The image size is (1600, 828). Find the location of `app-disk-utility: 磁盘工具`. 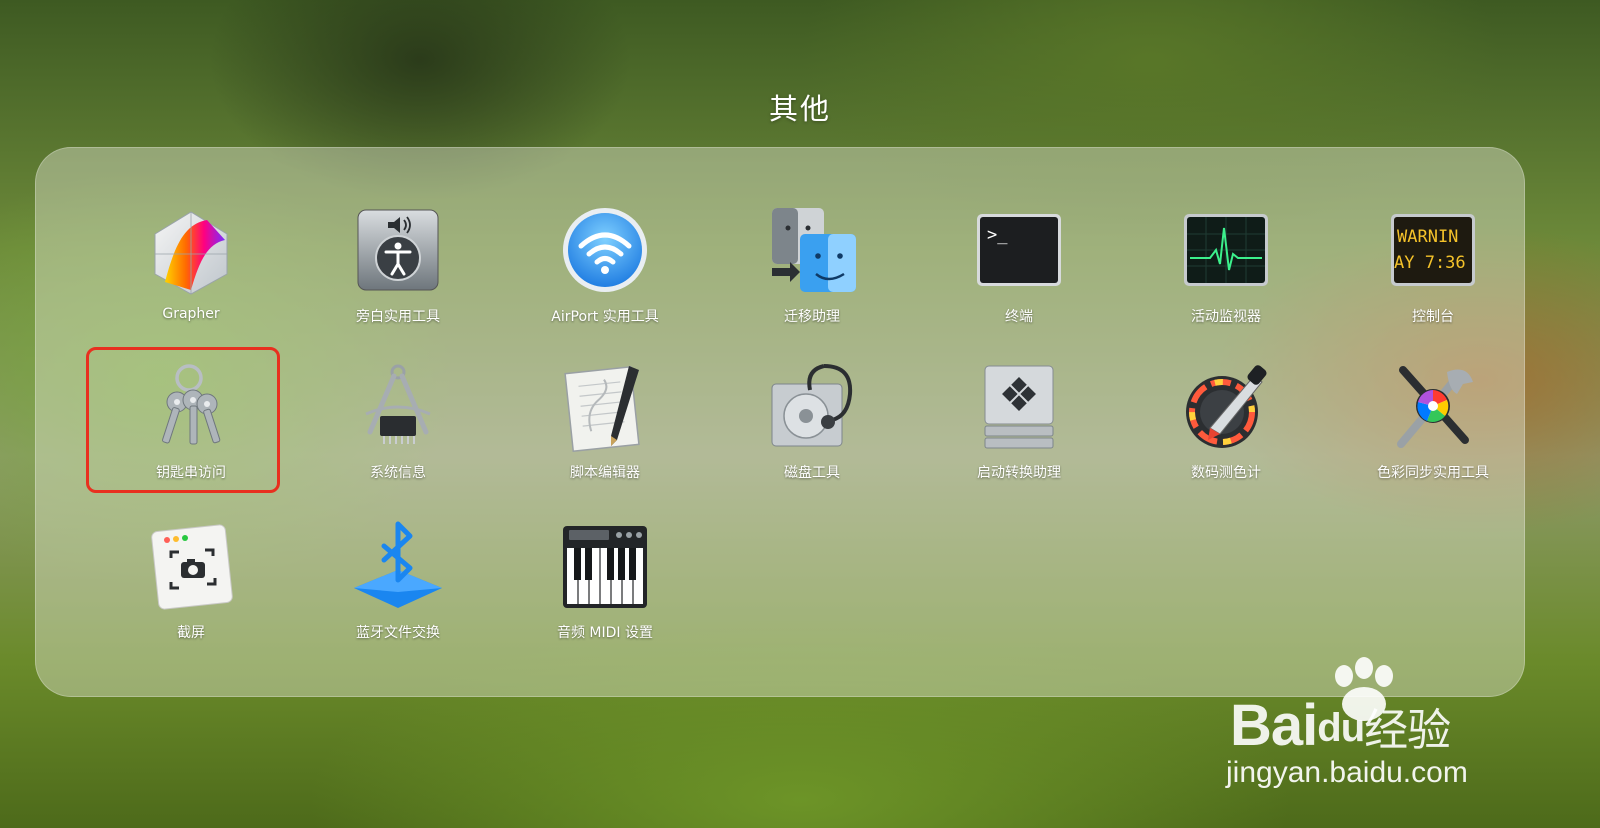

app-disk-utility: 磁盘工具 is located at coordinates (812, 435).